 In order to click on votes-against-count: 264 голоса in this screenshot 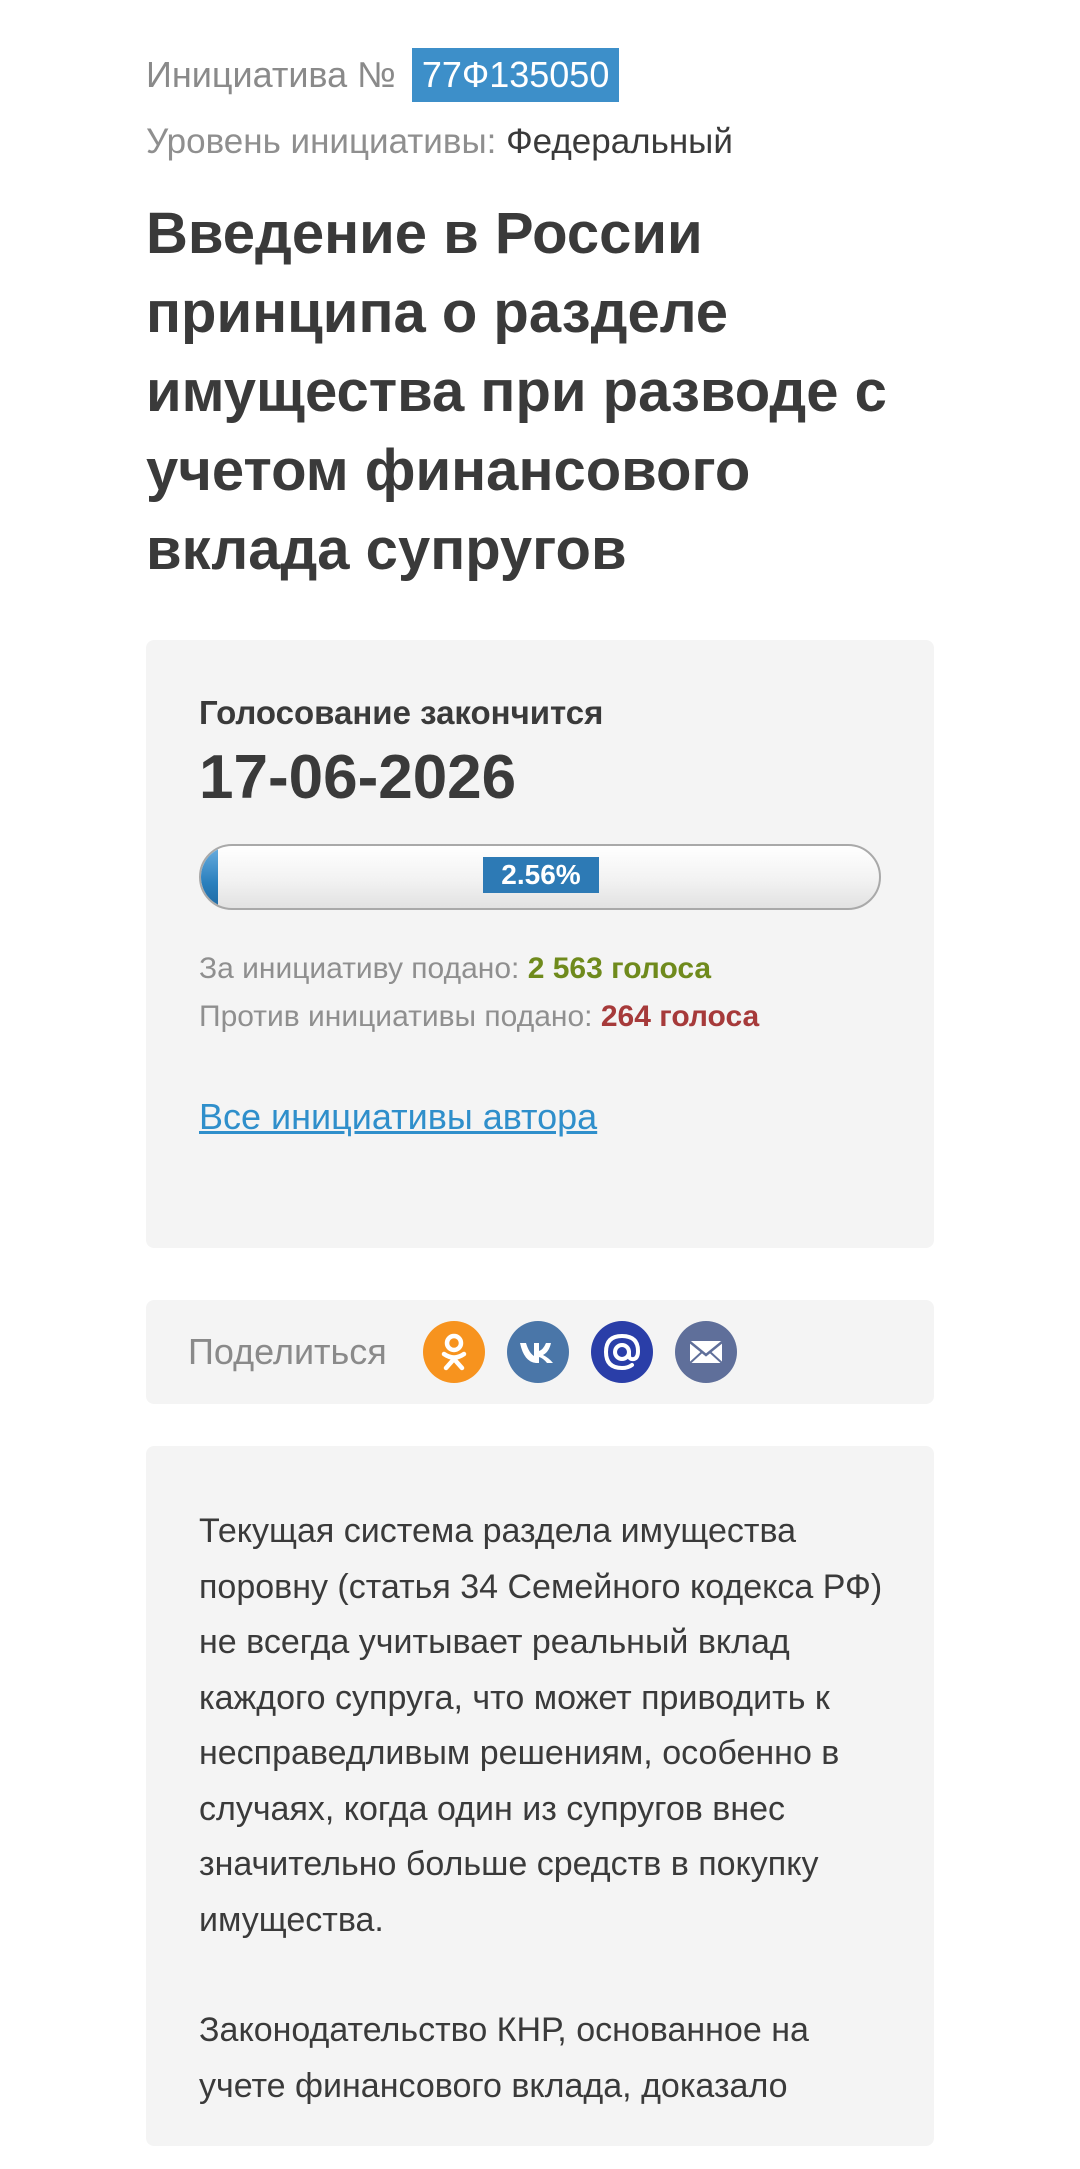, I will do `click(680, 1016)`.